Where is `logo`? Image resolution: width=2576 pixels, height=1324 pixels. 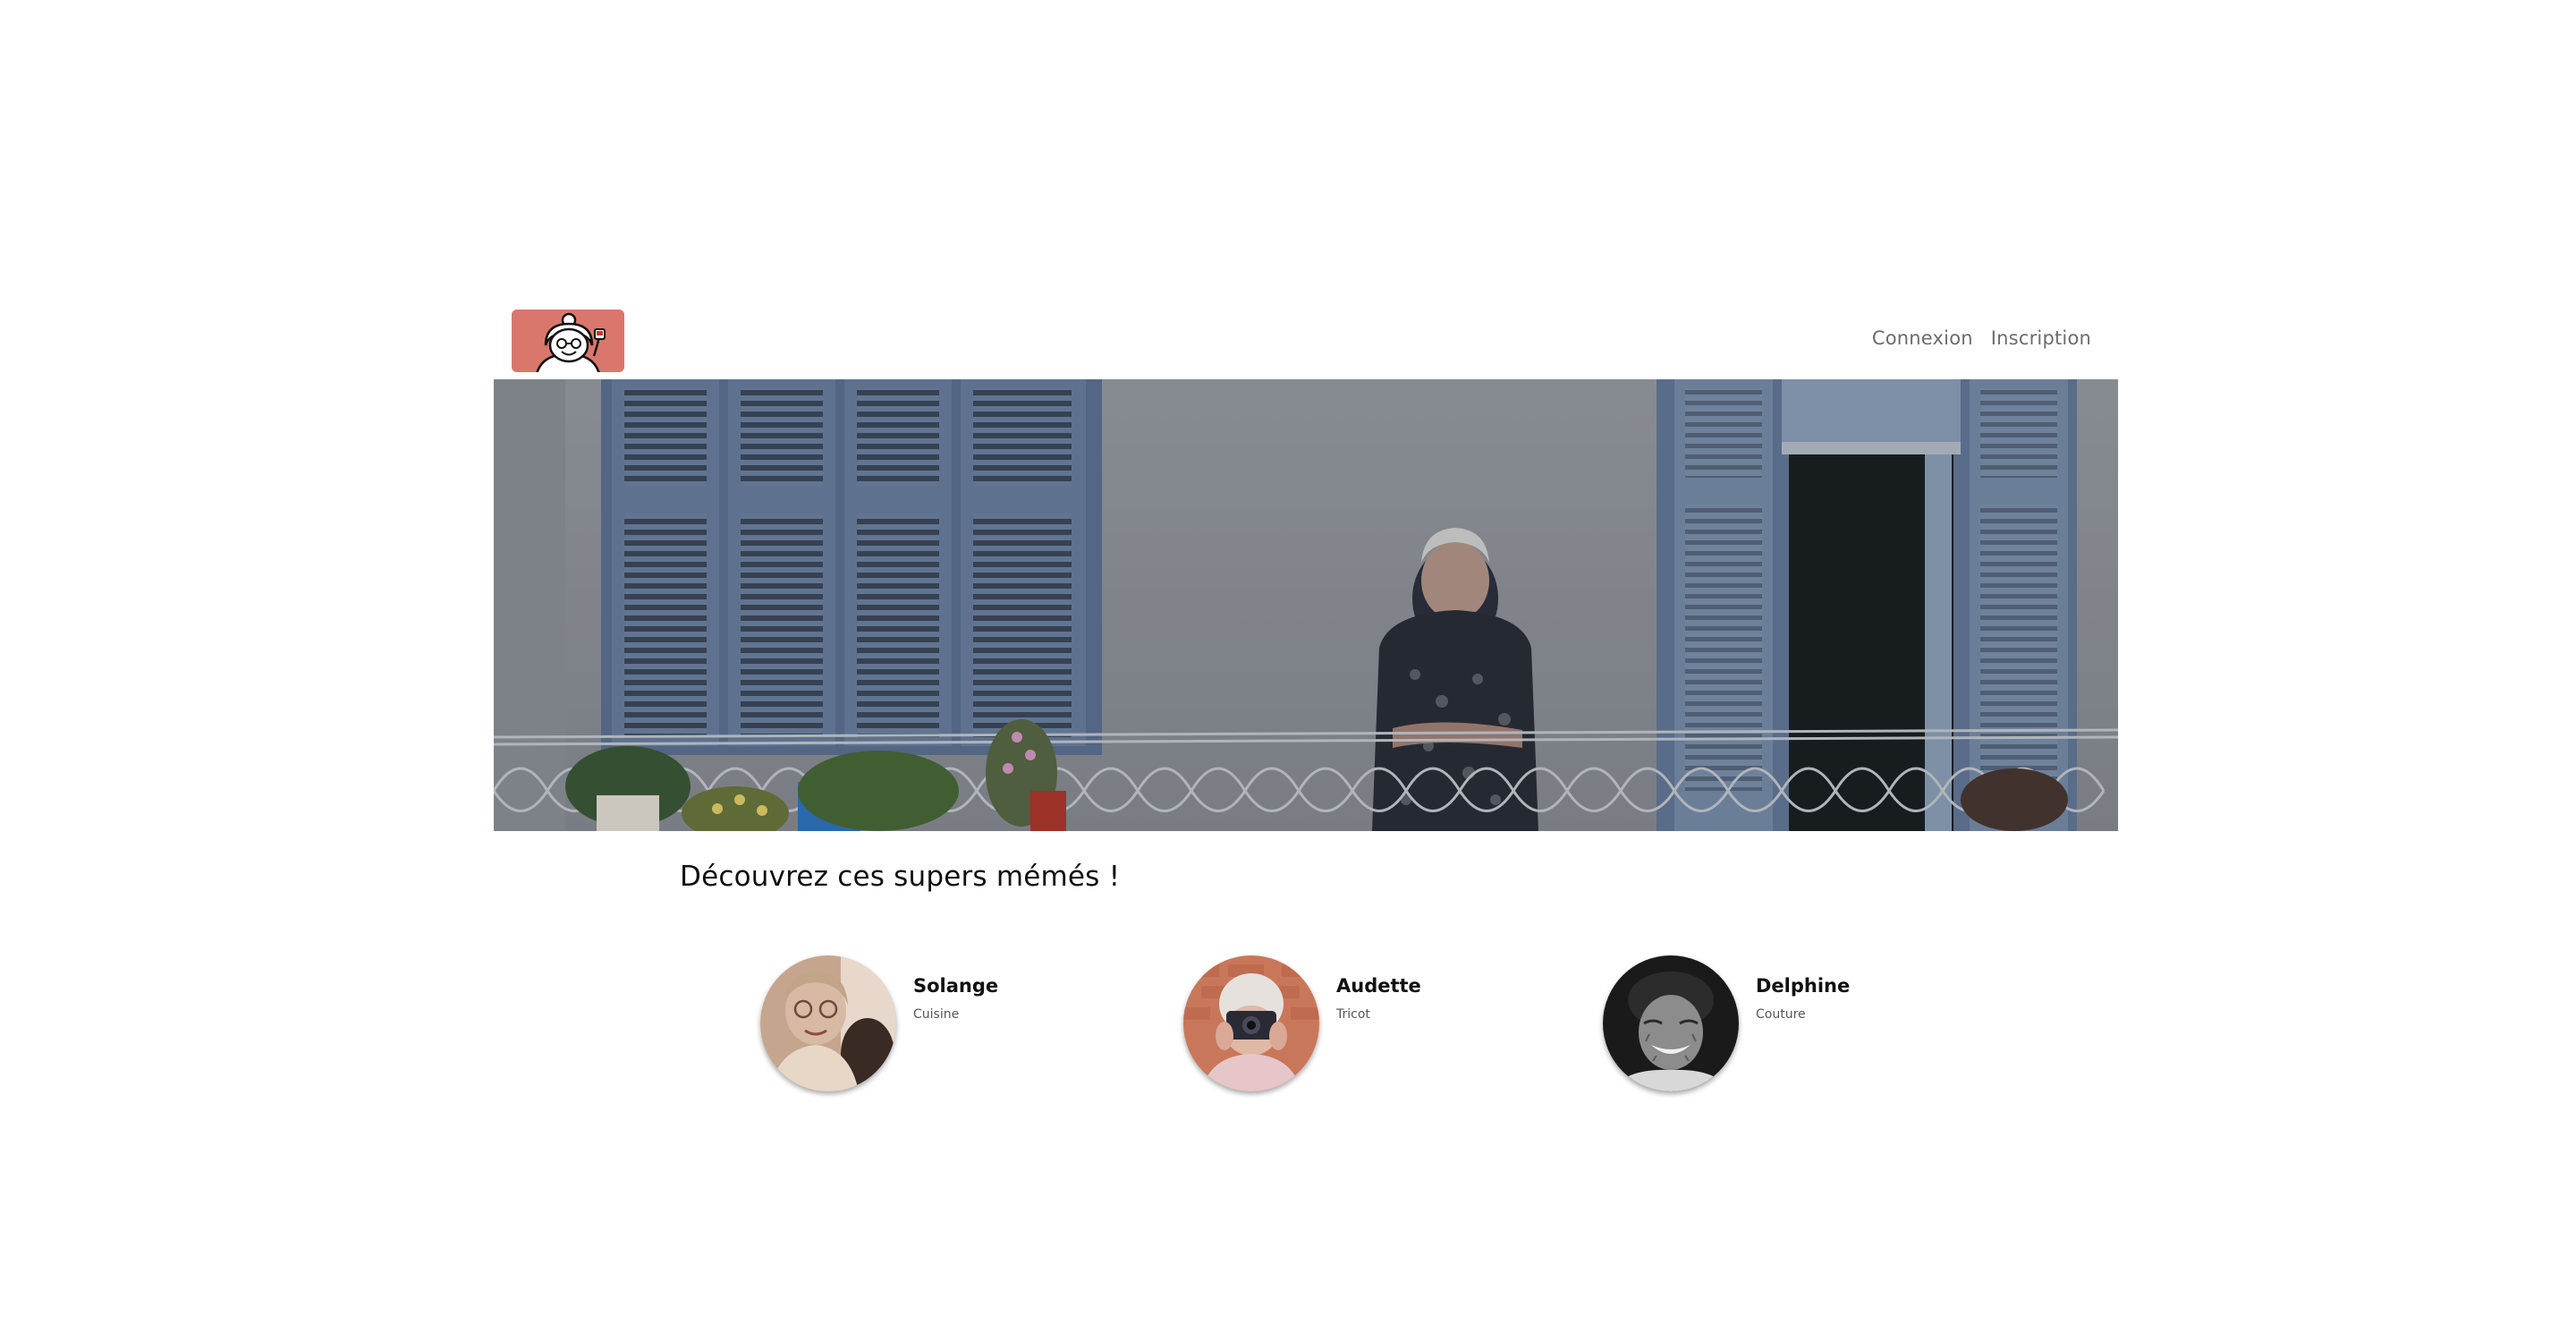 logo is located at coordinates (568, 341).